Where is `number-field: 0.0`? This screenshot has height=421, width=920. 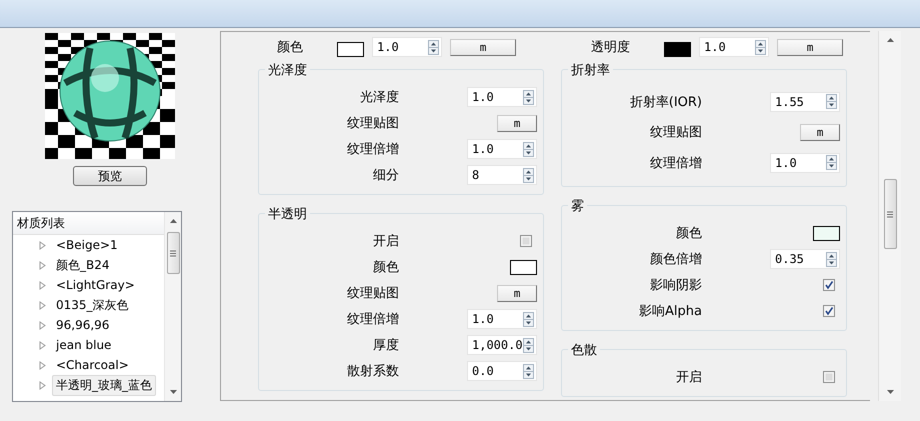
number-field: 0.0 is located at coordinates (502, 371).